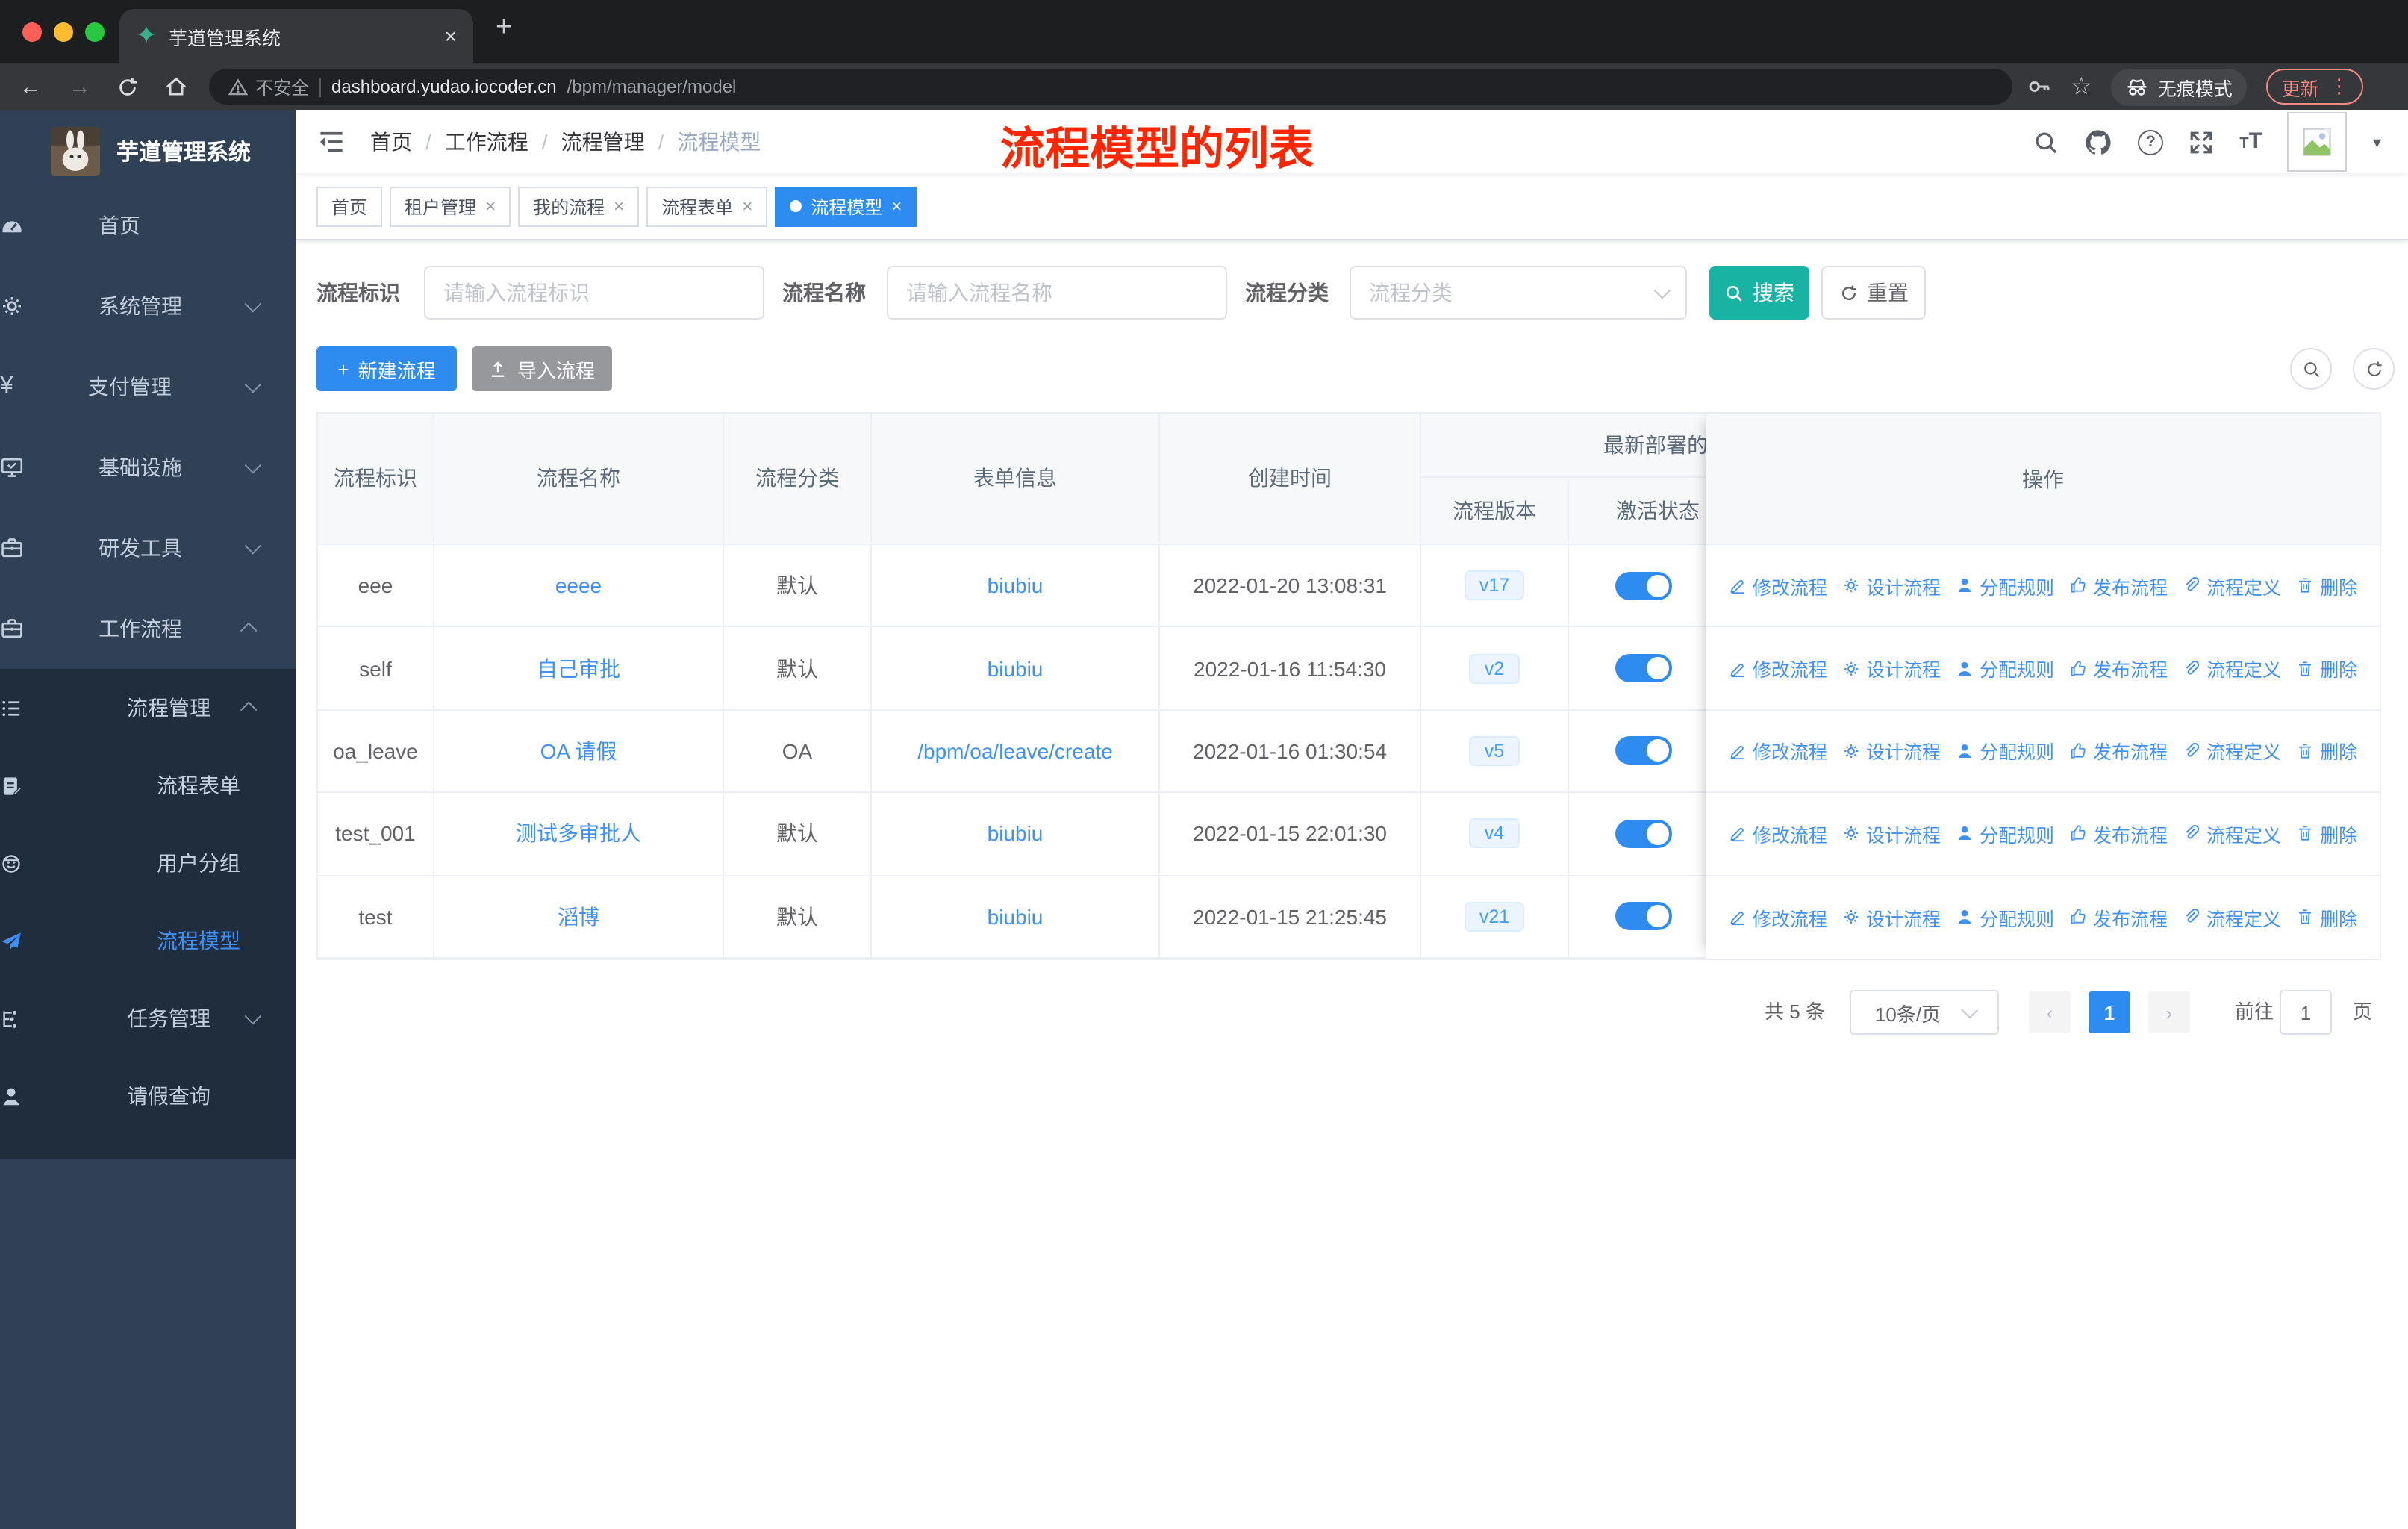  Describe the element at coordinates (268, 86) in the screenshot. I see `security-warning: 不安全` at that location.